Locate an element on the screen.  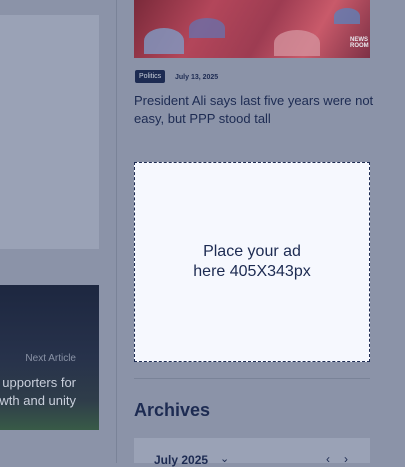
photo-watermark-logo: NEWS ROOM is located at coordinates (359, 43).